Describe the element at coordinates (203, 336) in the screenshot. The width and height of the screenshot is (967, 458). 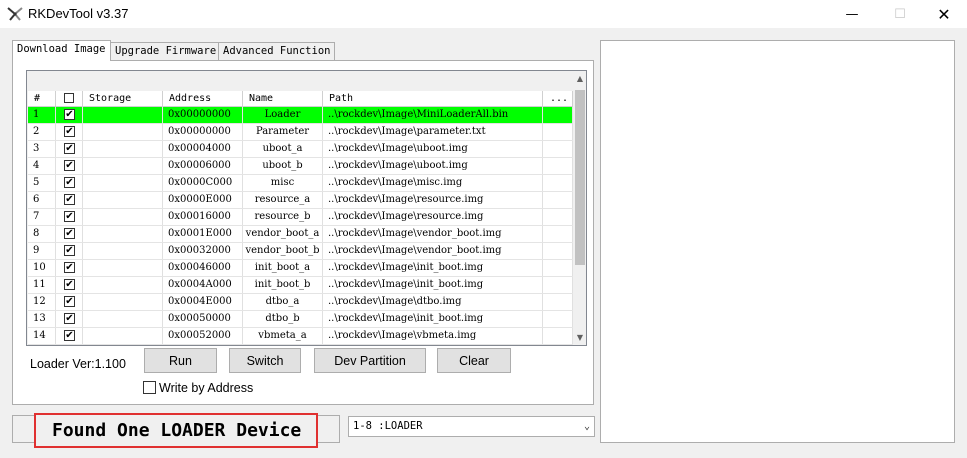
I see `row-address: 0x00052000` at that location.